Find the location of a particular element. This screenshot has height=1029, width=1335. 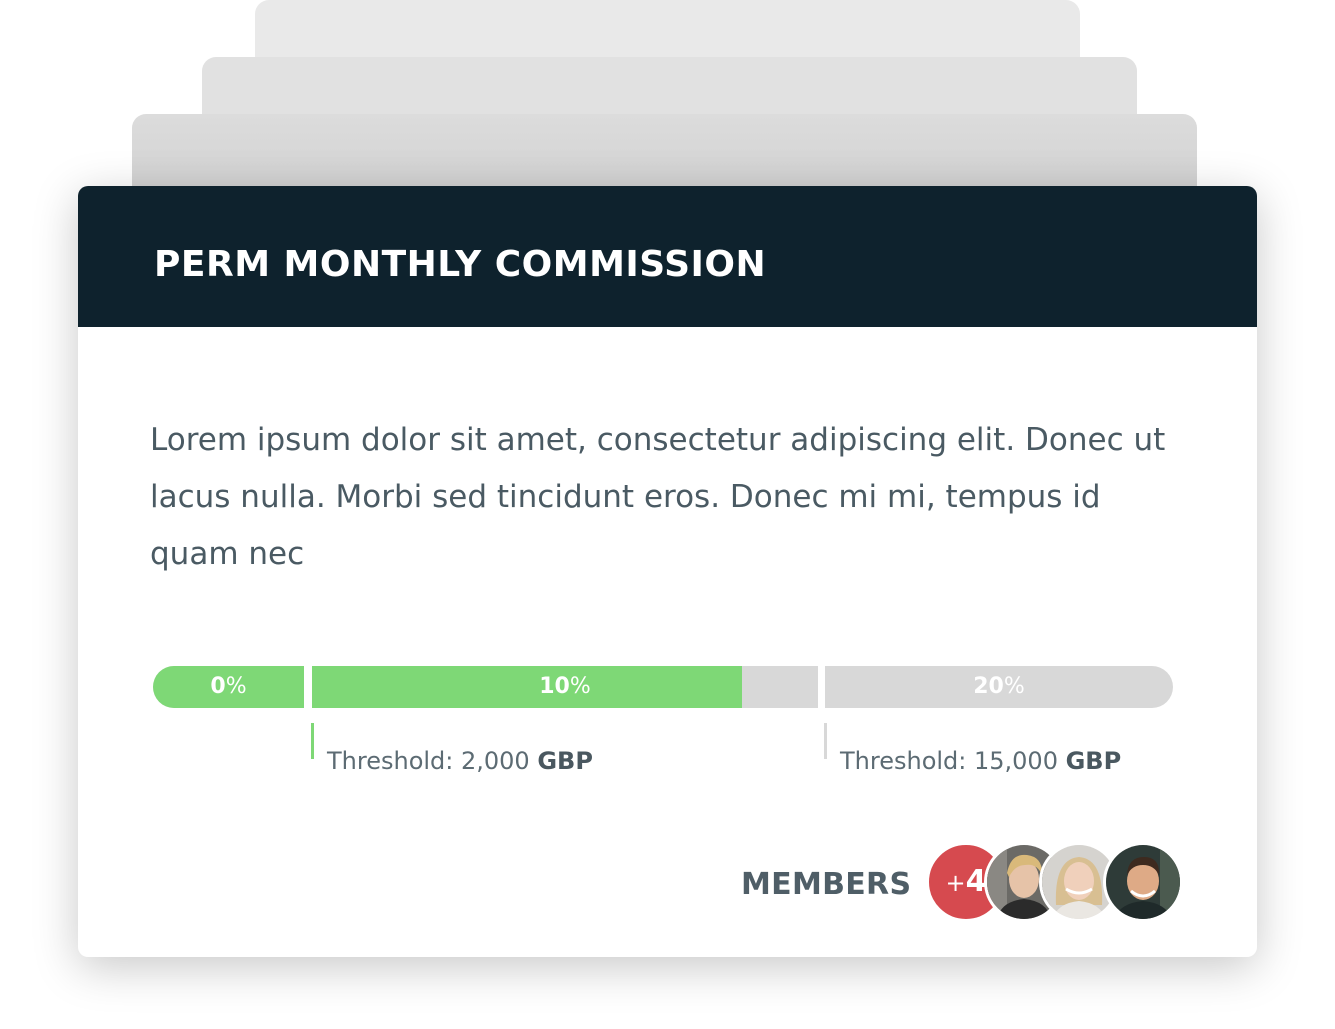

members-label: MEMBERS is located at coordinates (826, 884).